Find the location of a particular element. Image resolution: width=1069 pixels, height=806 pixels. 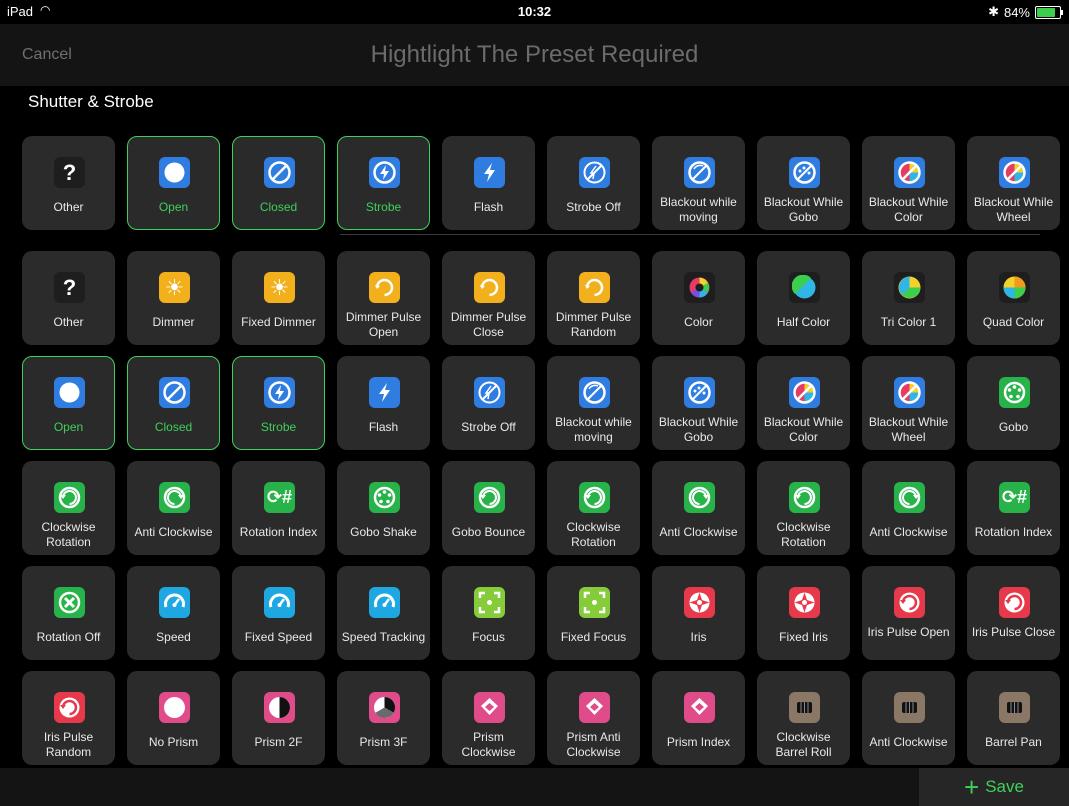

preset-tile: Prism 2F is located at coordinates (278, 718).